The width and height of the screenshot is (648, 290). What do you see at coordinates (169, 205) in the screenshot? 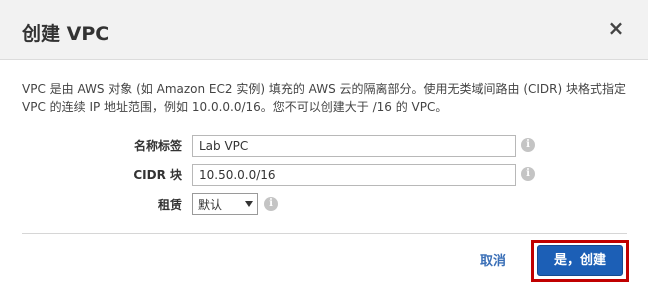
I see `tenancy-label: 租赁` at bounding box center [169, 205].